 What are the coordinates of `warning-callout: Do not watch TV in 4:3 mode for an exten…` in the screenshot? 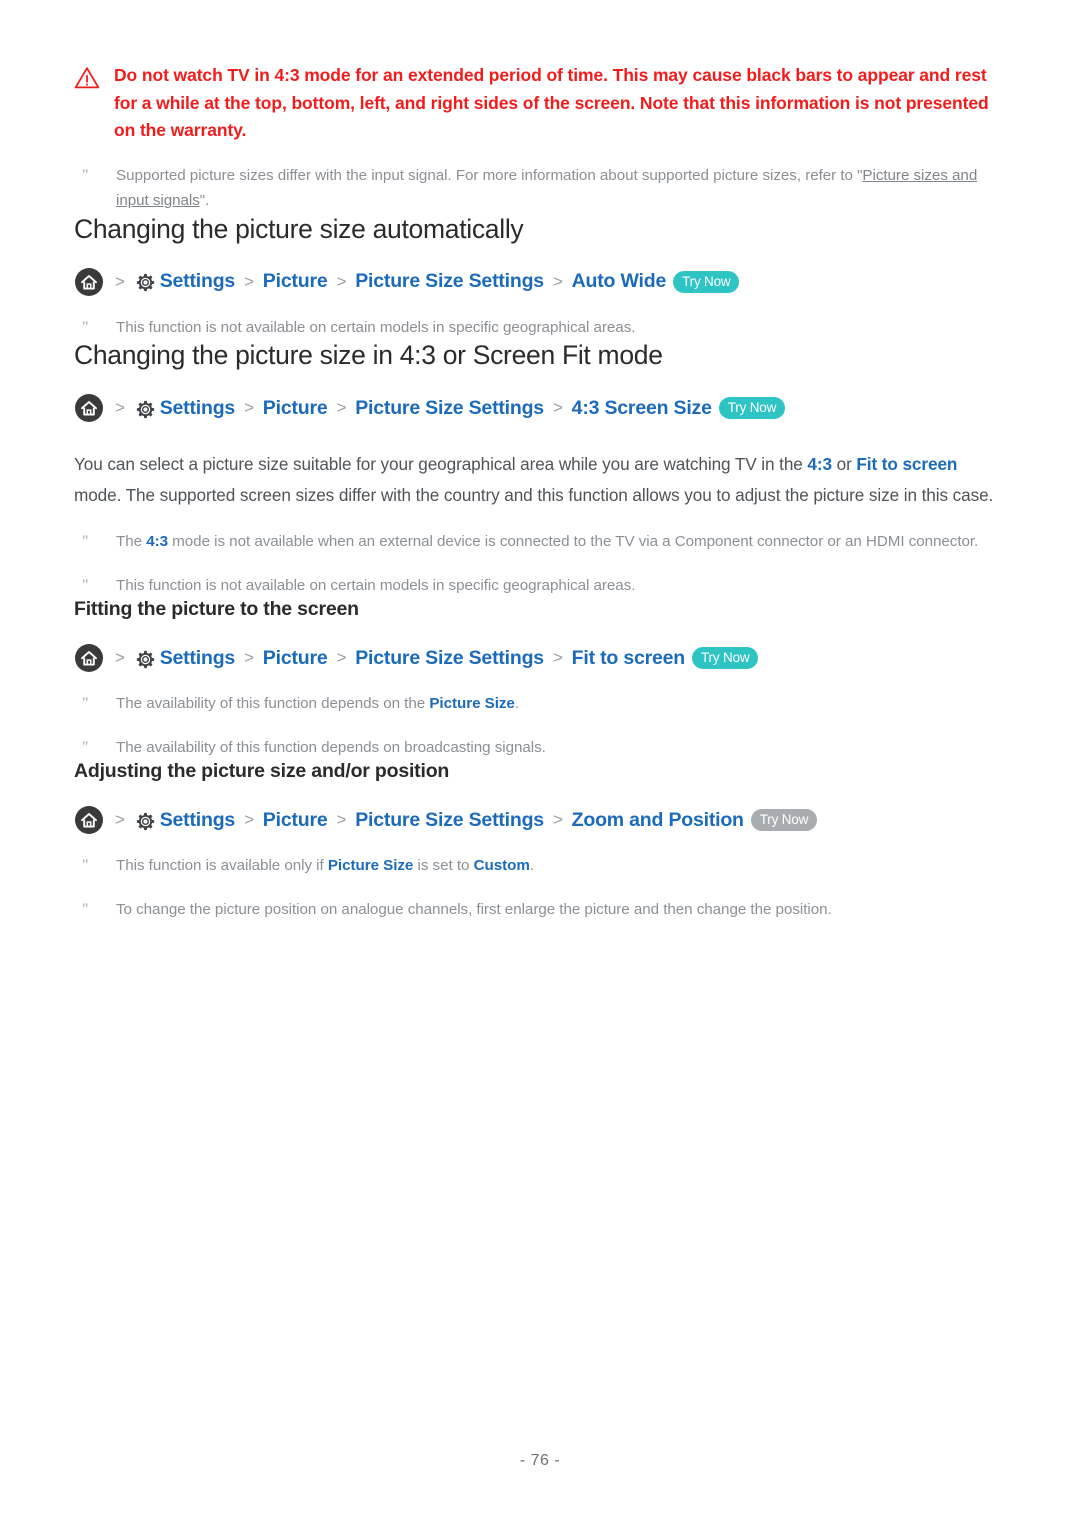 It's located at (540, 72).